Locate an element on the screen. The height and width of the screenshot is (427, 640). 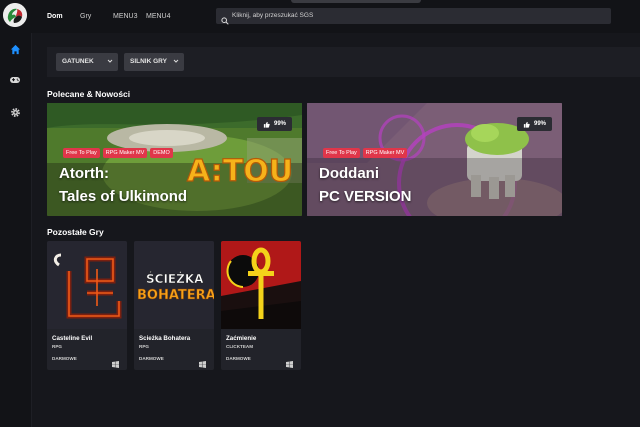
game-card-casteline-evil: Casteline Evil RPG DARMOWE is located at coordinates (87, 305).